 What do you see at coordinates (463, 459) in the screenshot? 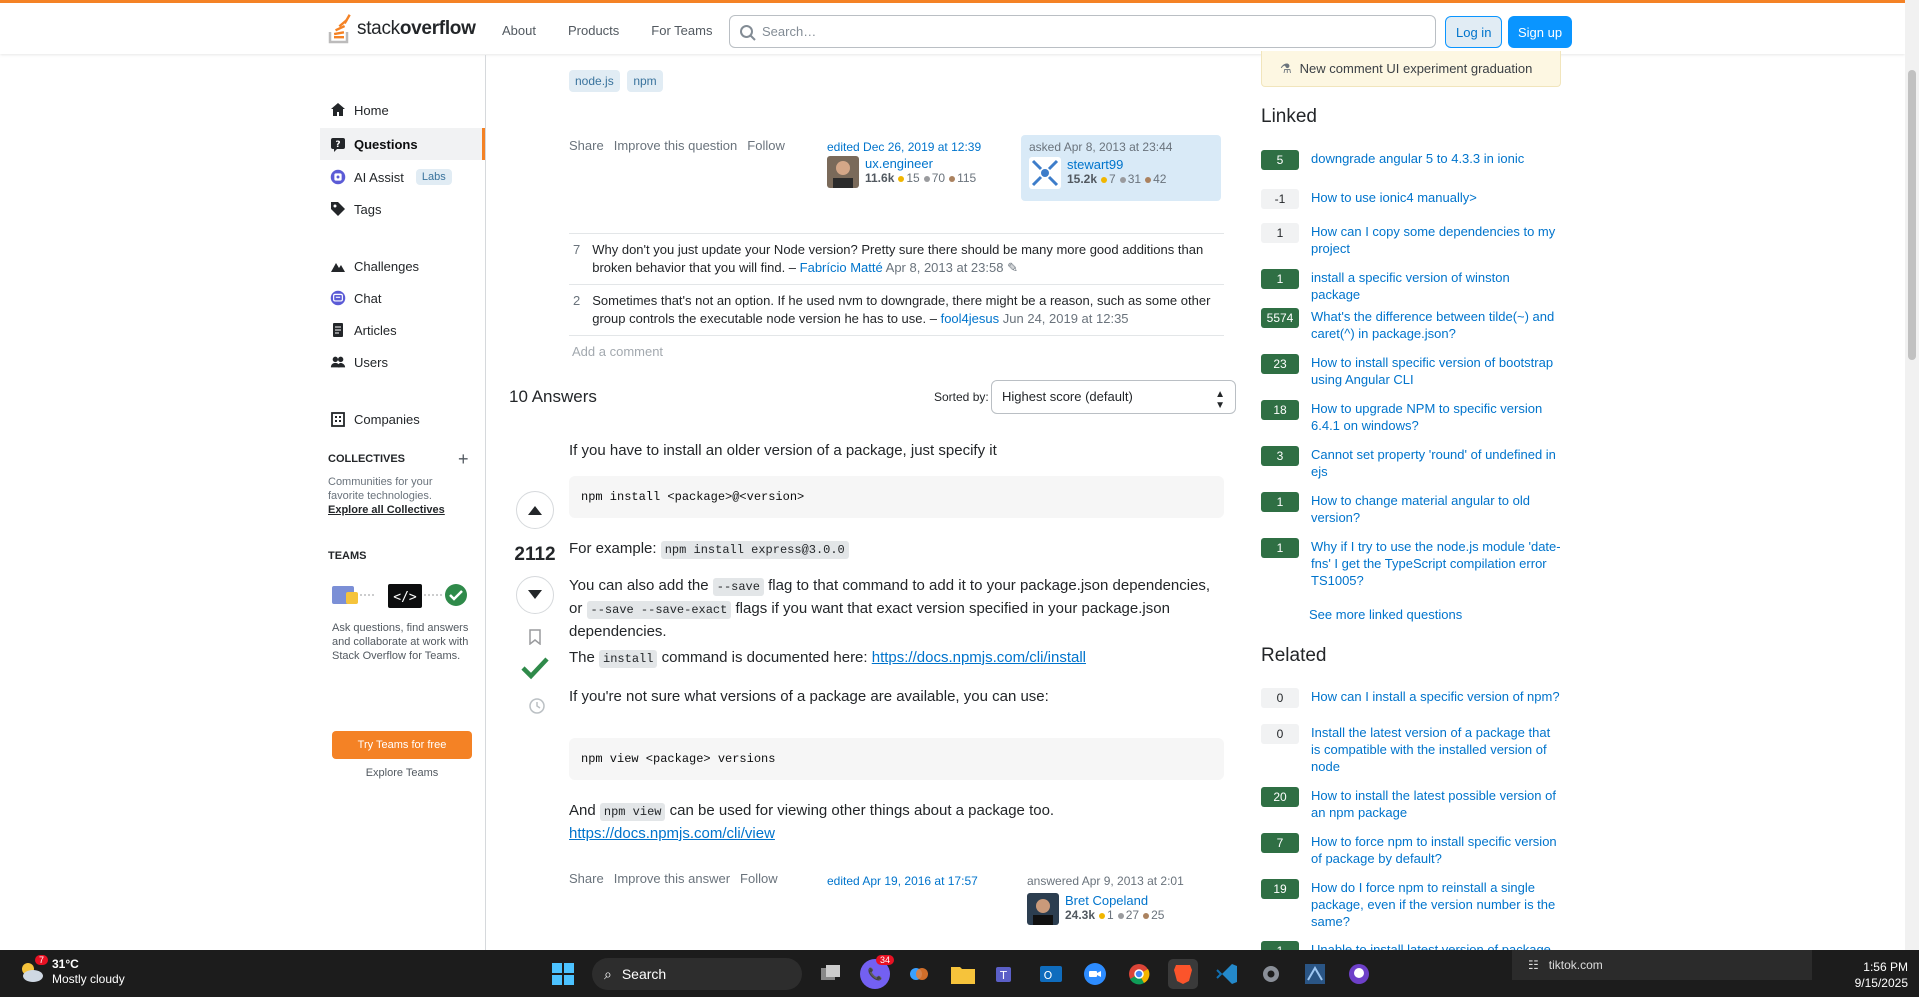
I see `add-collective-icon: +` at bounding box center [463, 459].